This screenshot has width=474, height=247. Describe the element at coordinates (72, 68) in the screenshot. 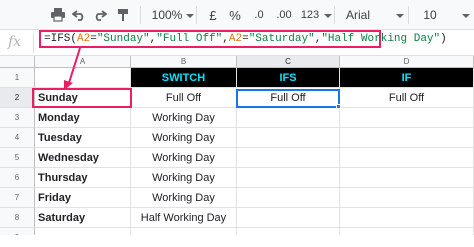

I see `annotation-arrow` at that location.